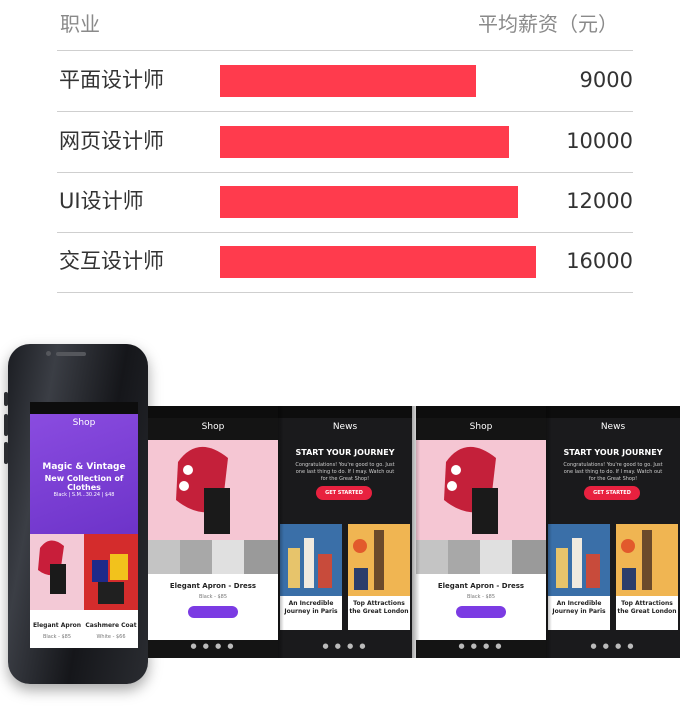 This screenshot has height=714, width=690. I want to click on product2-name: Cashmere Coat, so click(111, 625).